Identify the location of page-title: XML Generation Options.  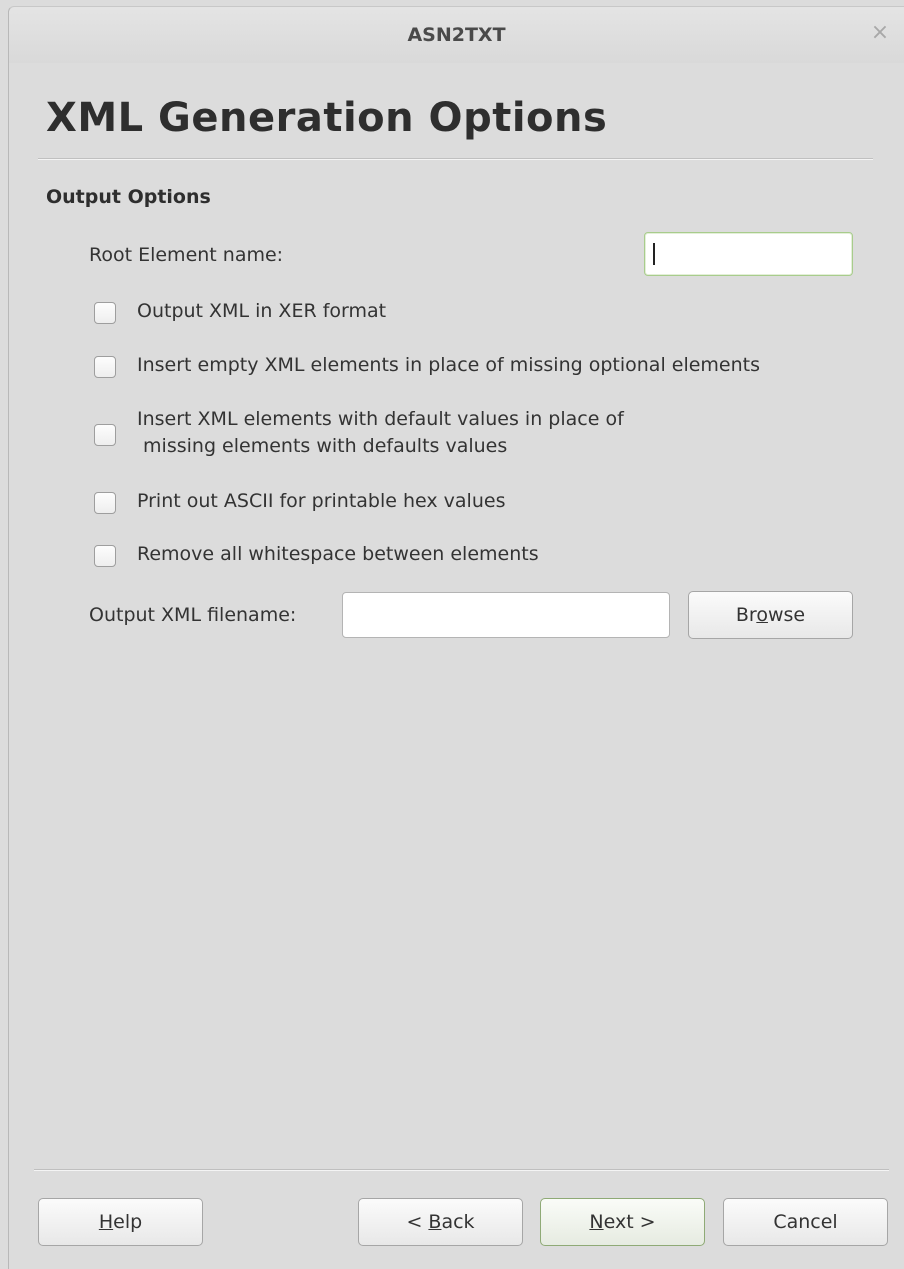
(327, 118).